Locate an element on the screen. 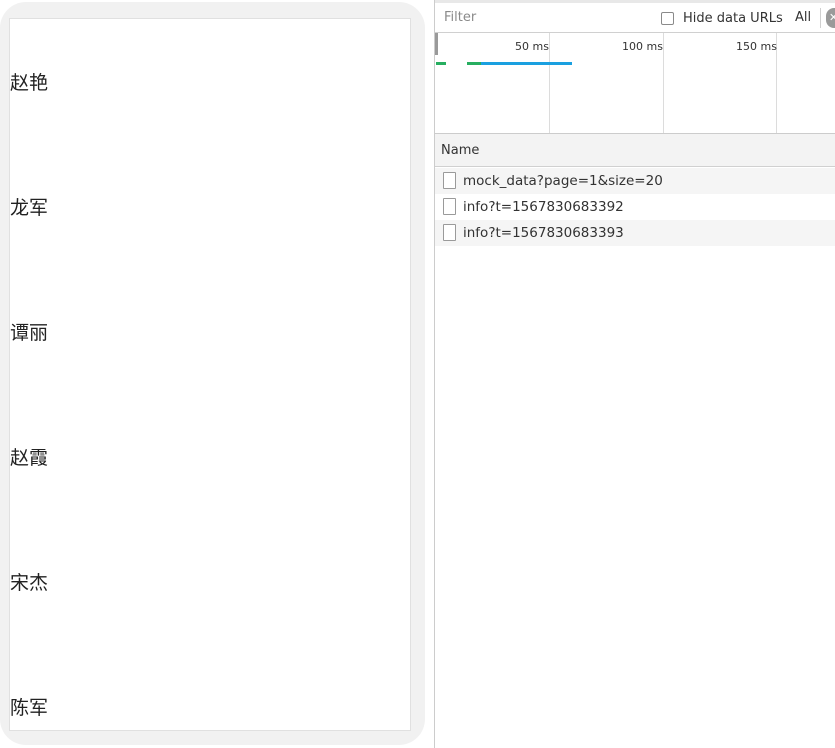  column-header-name: Name is located at coordinates (460, 150).